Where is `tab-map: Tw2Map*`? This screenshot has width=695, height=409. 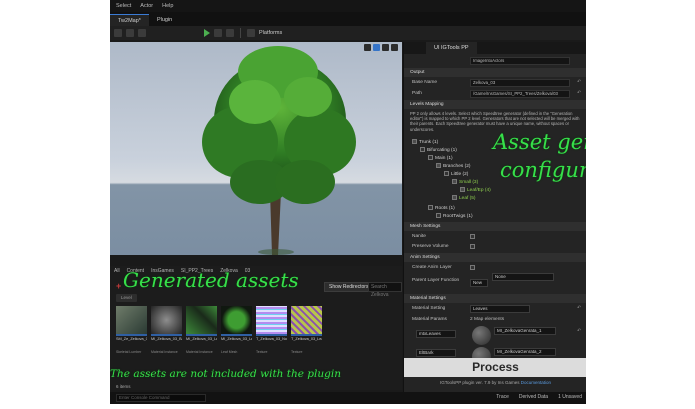 tab-map: Tw2Map* is located at coordinates (129, 20).